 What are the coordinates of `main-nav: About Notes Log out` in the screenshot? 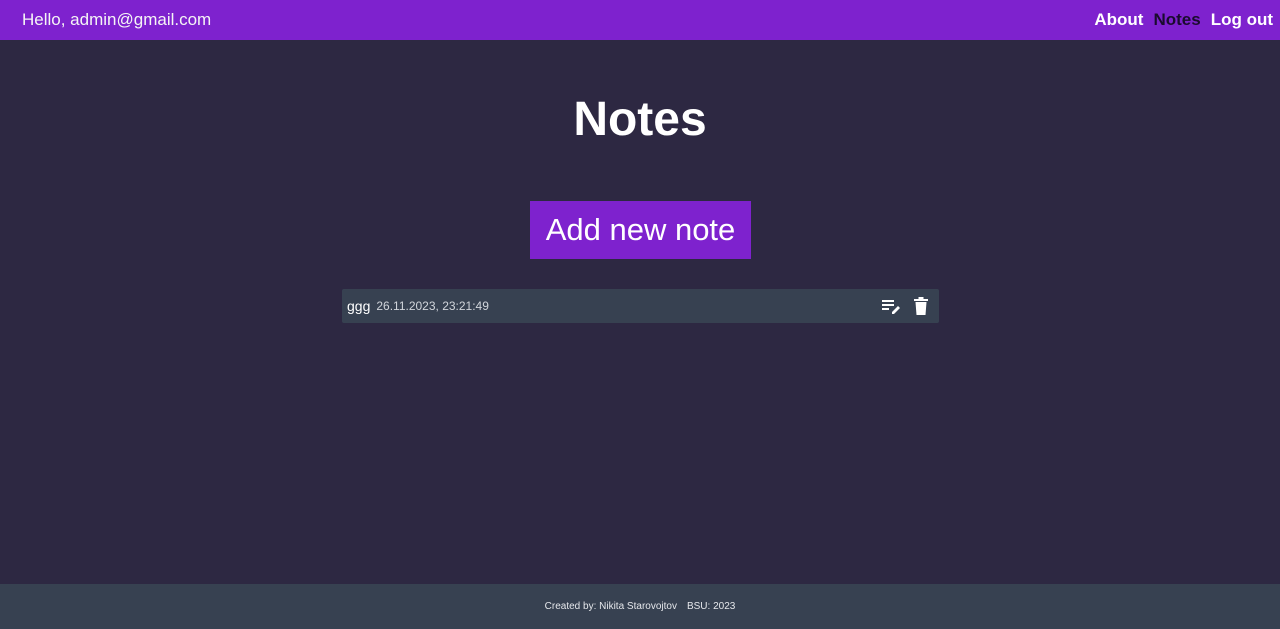 It's located at (1183, 20).